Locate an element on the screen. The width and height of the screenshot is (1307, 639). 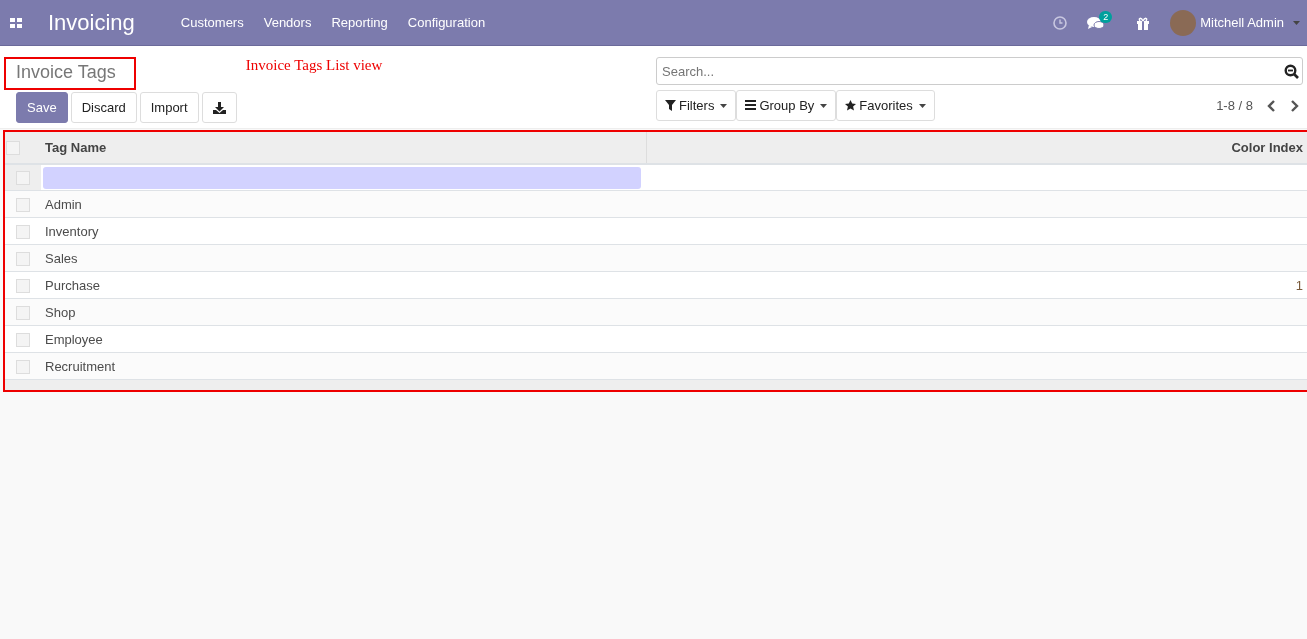
breadcrumb-title: Invoice Tags is located at coordinates (66, 72).